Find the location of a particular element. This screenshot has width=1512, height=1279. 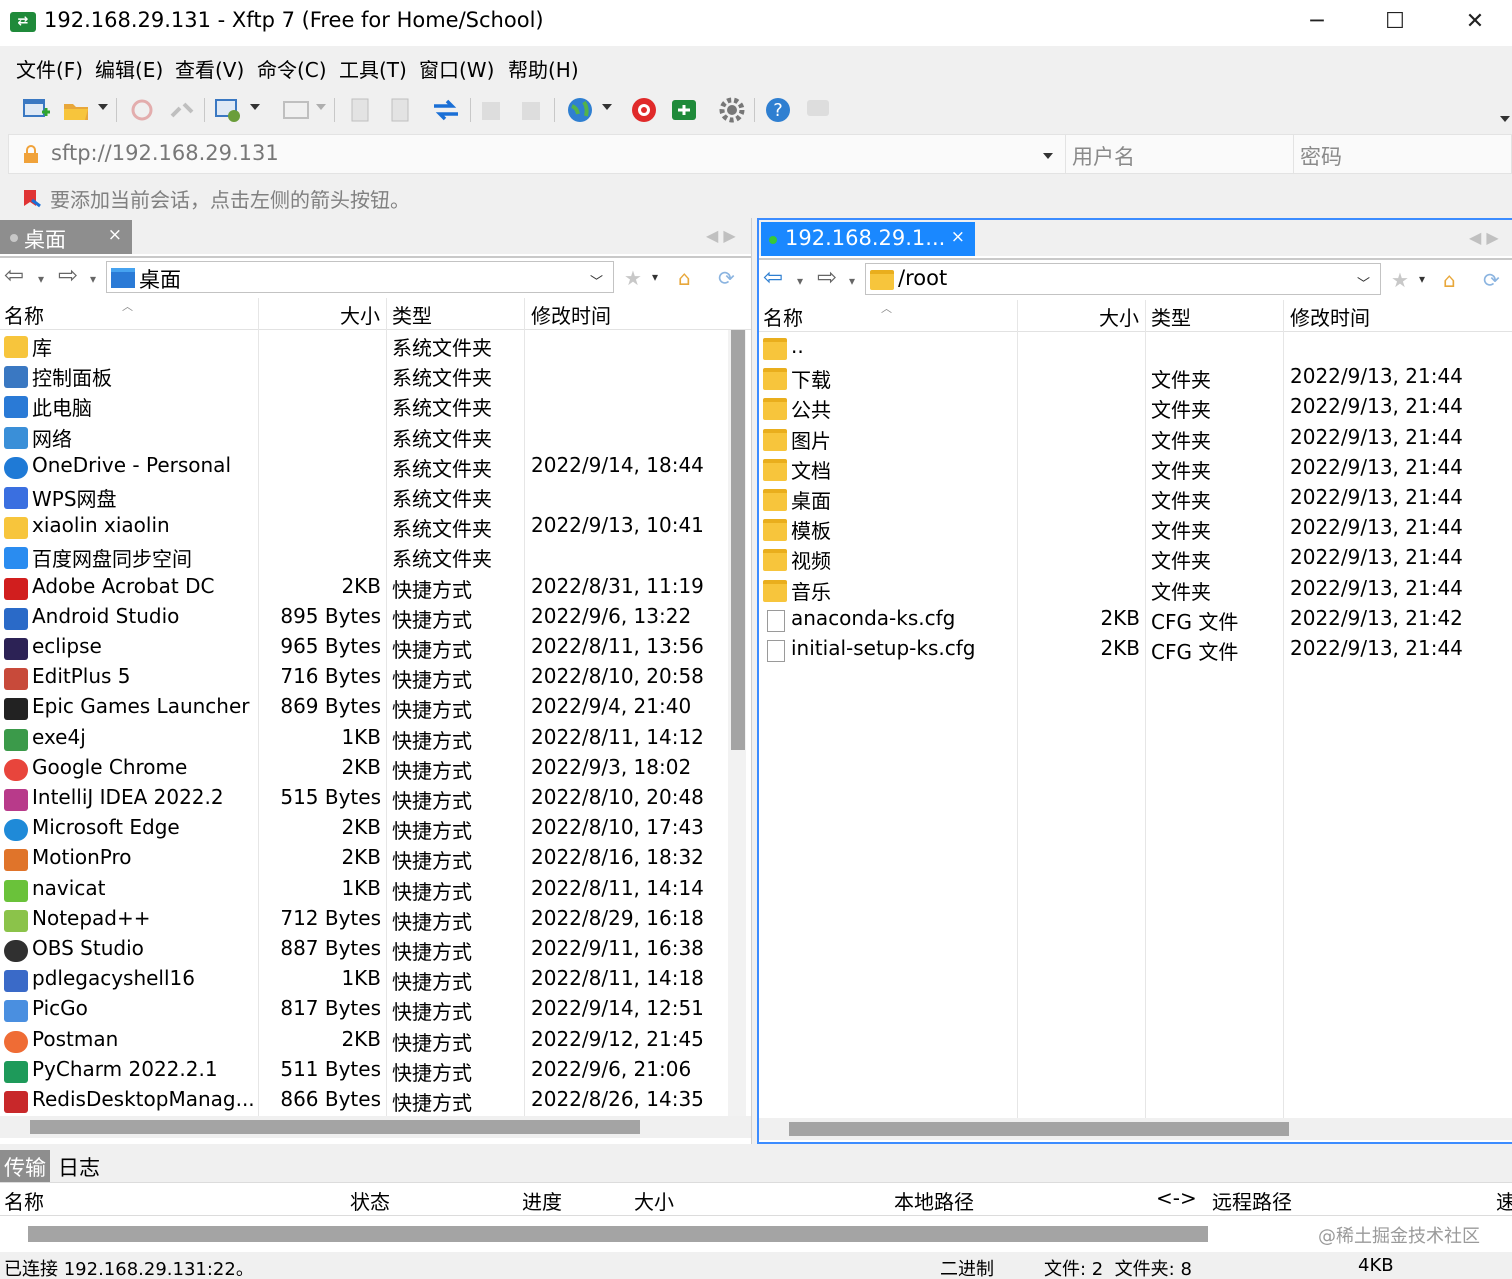

tab-remote-session: 192.168.29.1... × is located at coordinates (868, 239).